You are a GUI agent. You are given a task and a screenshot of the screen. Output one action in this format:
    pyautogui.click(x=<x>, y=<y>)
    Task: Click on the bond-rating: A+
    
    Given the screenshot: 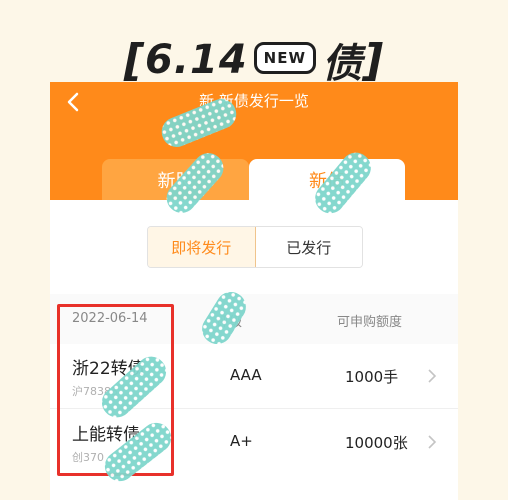 What is the action you would take?
    pyautogui.click(x=241, y=441)
    